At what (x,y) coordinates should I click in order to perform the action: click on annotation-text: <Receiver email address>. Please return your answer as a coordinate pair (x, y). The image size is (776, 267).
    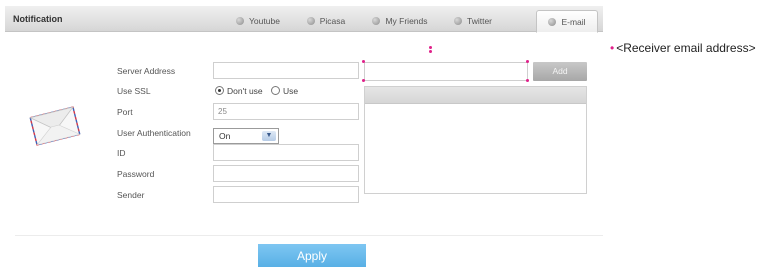
    Looking at the image, I should click on (686, 48).